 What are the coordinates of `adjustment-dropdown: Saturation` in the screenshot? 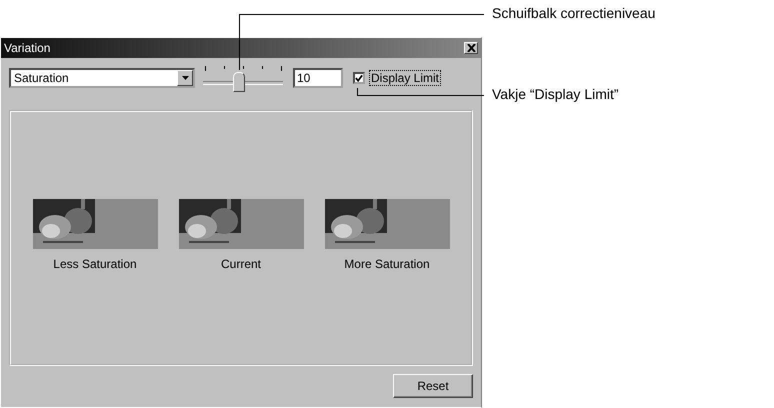 It's located at (102, 78).